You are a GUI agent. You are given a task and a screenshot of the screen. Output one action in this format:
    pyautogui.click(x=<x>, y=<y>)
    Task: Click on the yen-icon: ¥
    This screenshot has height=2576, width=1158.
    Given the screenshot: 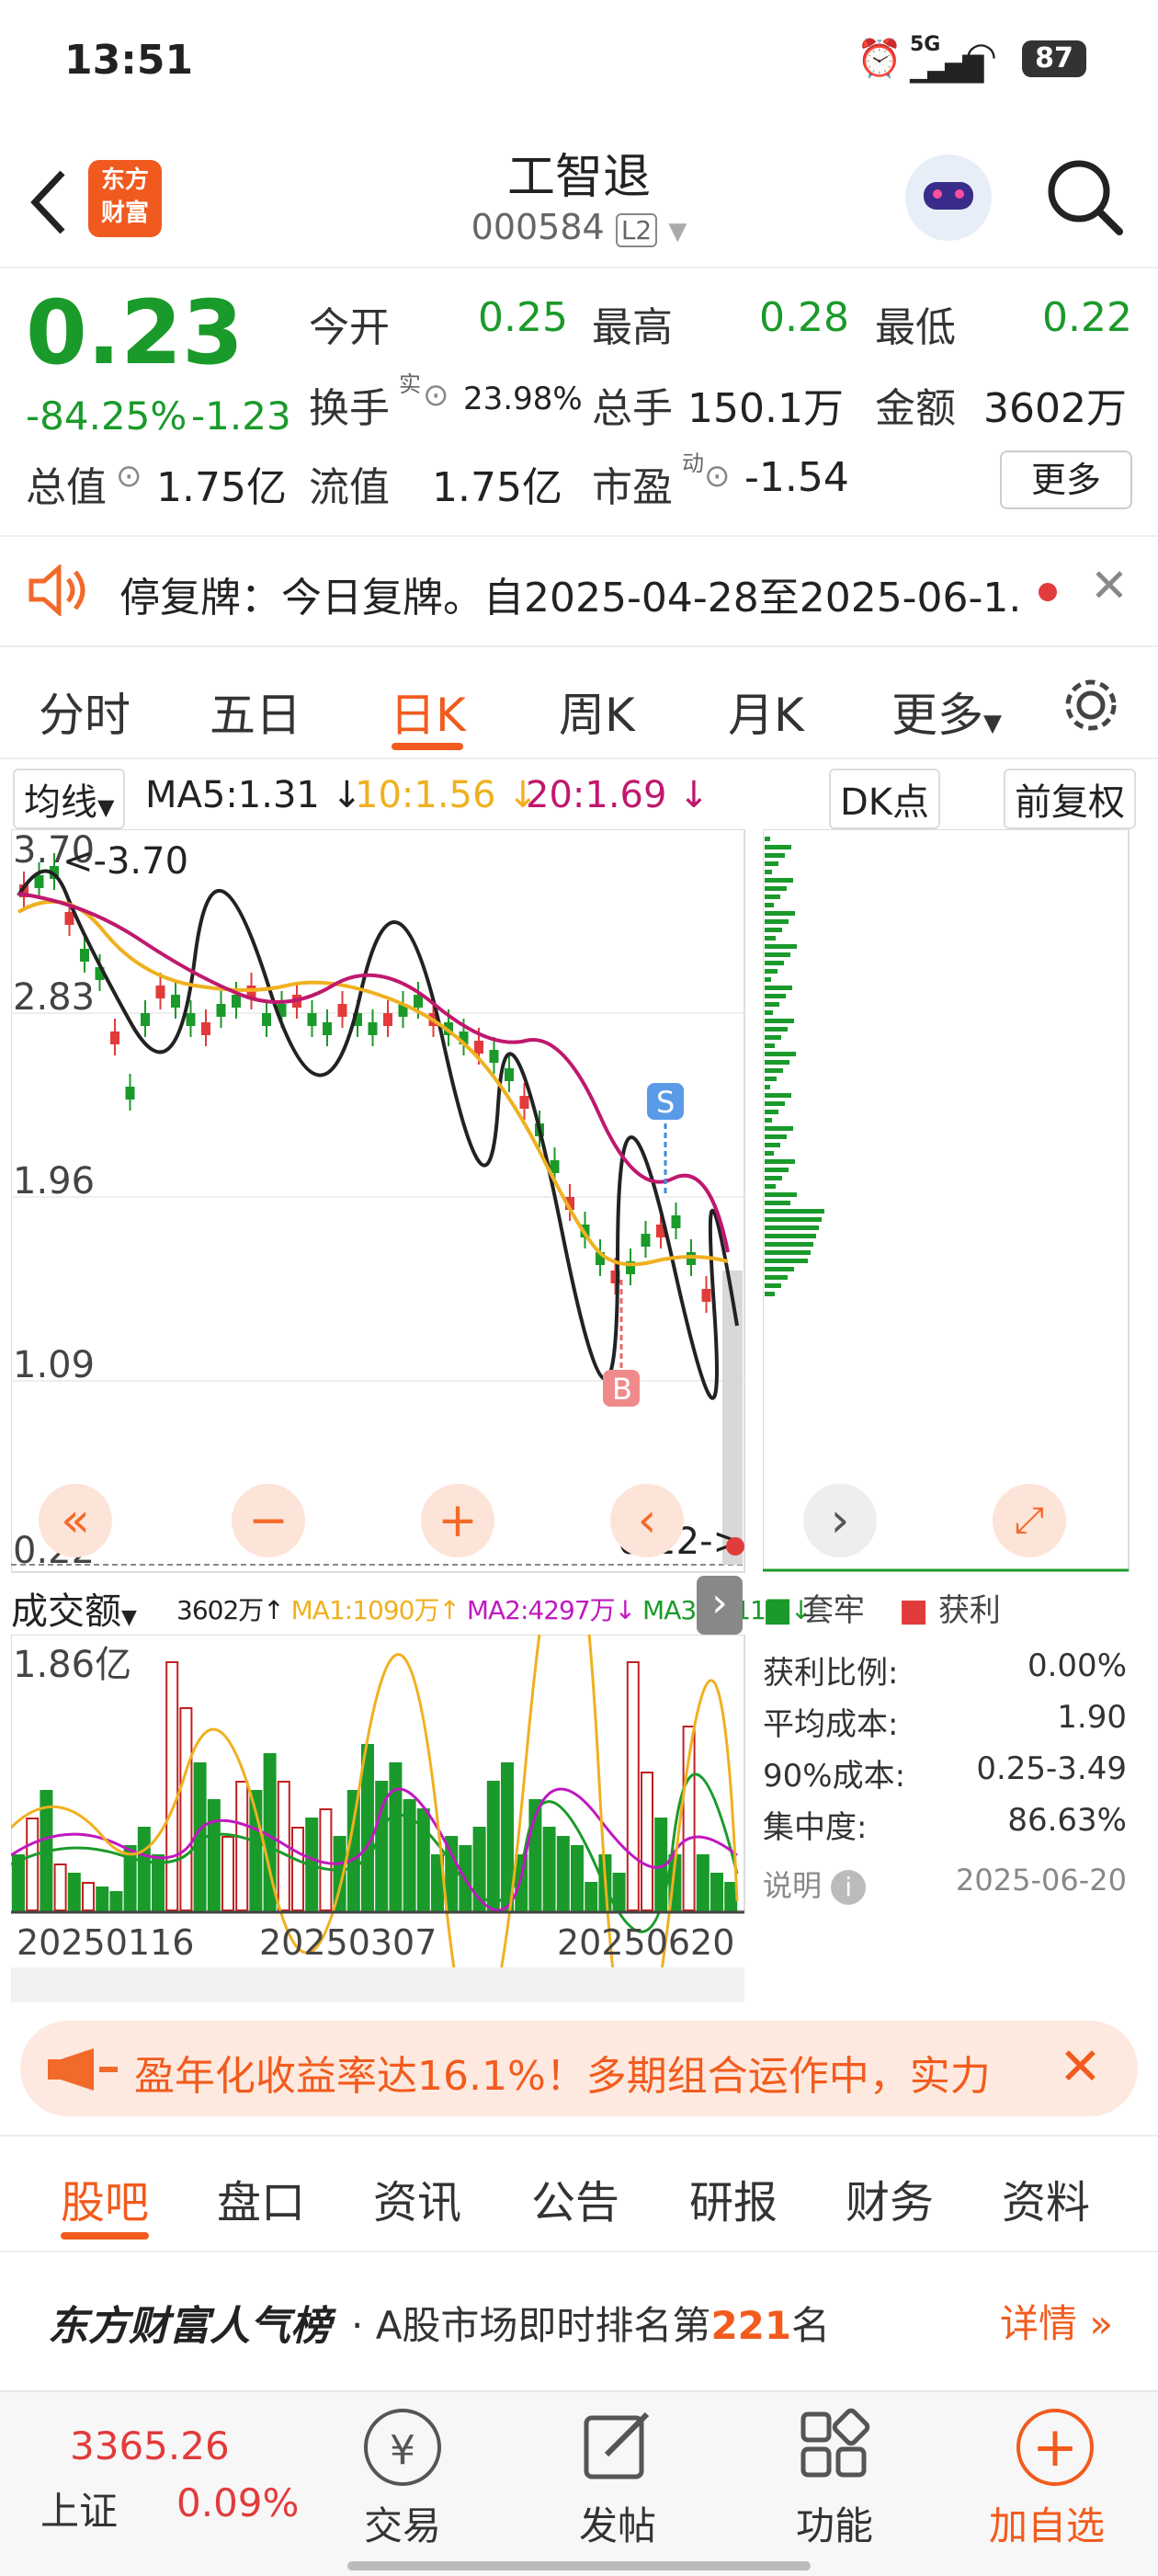 What is the action you would take?
    pyautogui.click(x=402, y=2447)
    